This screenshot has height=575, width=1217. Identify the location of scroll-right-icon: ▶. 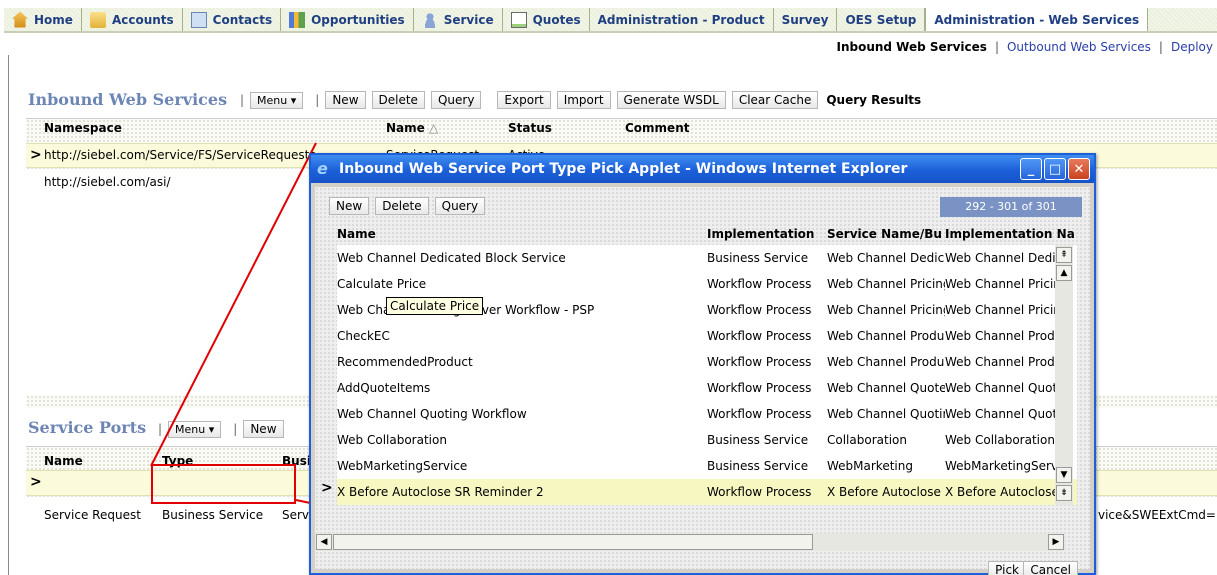
(1056, 542).